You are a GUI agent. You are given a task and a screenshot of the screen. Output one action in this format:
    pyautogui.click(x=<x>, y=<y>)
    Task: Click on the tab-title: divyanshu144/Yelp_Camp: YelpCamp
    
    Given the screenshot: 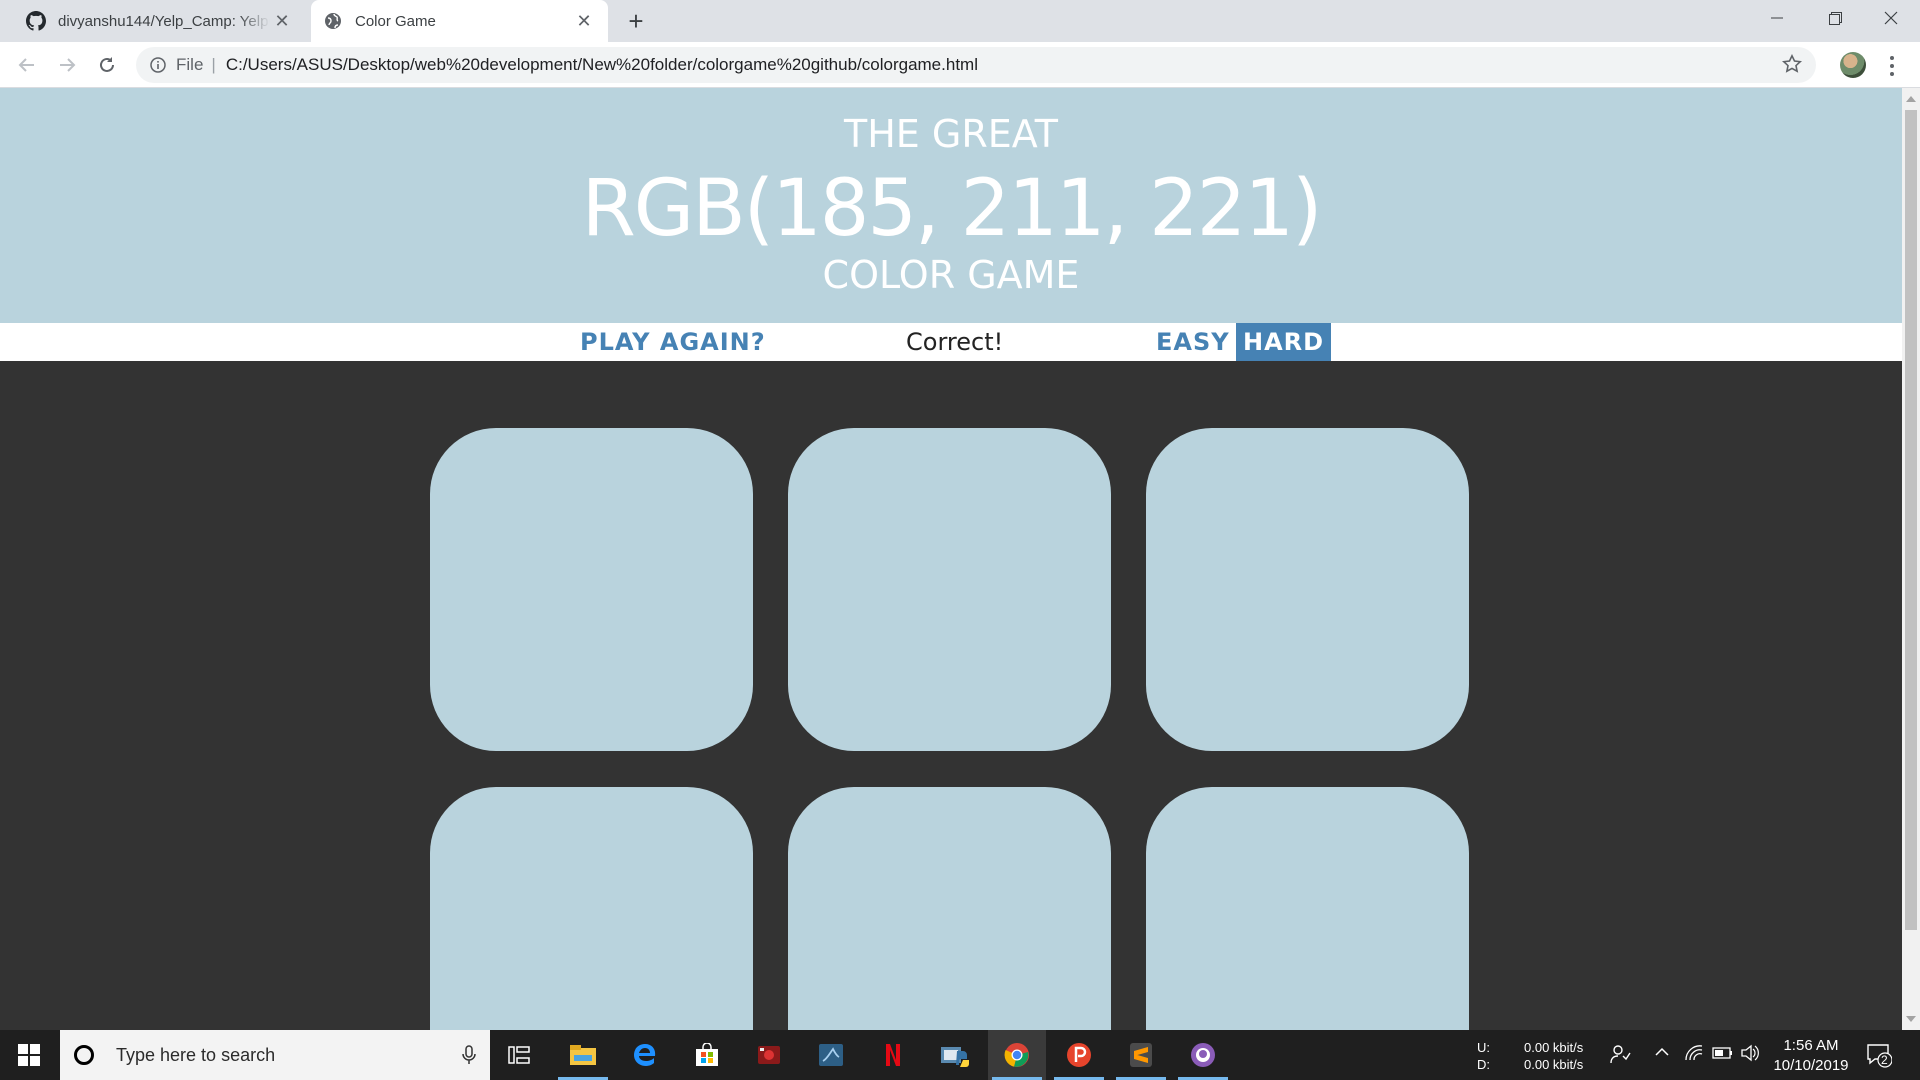 What is the action you would take?
    pyautogui.click(x=164, y=21)
    